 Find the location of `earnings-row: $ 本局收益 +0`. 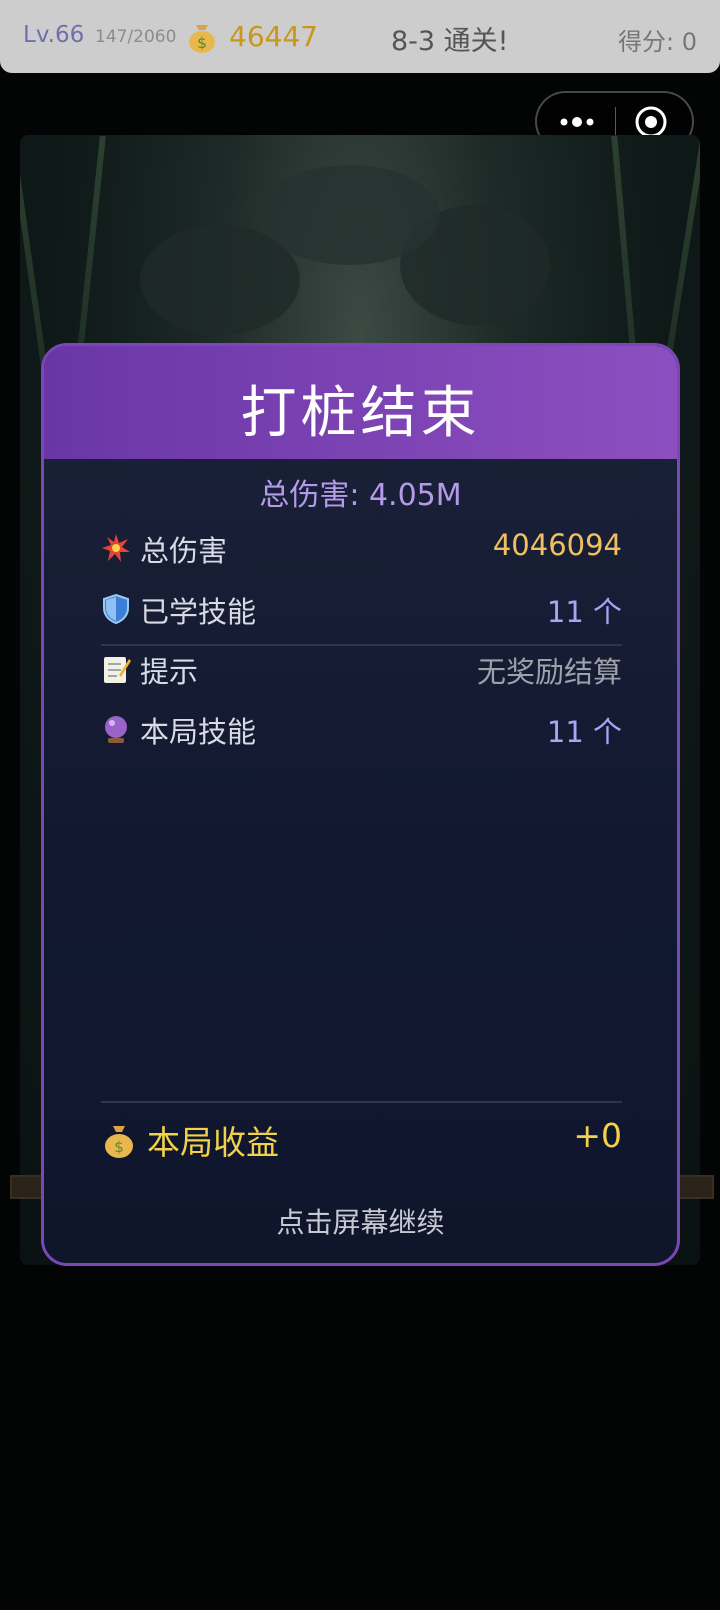

earnings-row: $ 本局收益 +0 is located at coordinates (361, 1141).